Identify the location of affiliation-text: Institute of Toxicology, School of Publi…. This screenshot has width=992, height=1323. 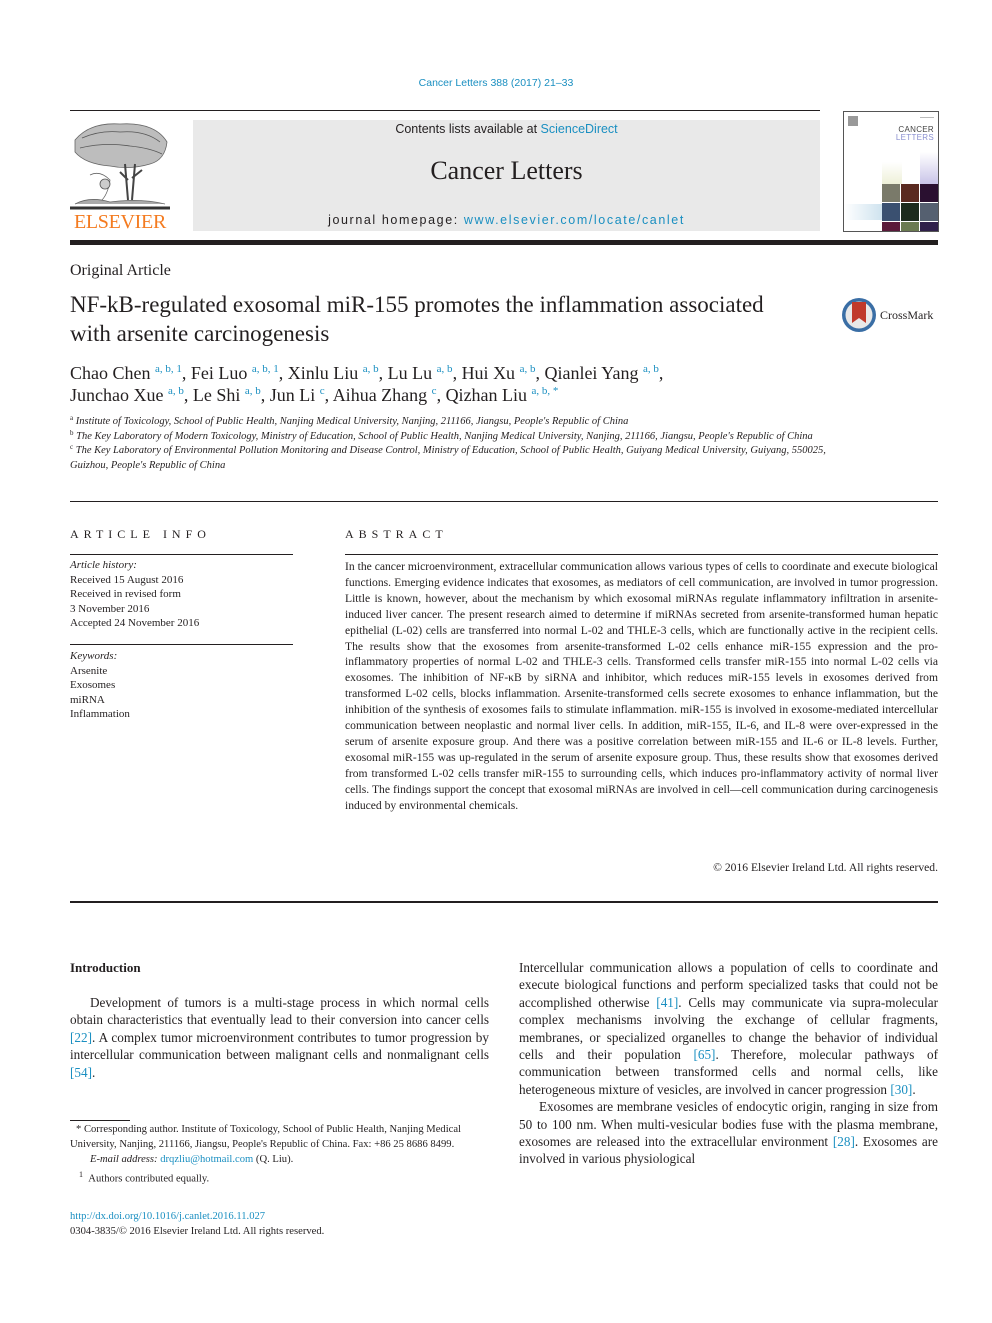
(351, 421).